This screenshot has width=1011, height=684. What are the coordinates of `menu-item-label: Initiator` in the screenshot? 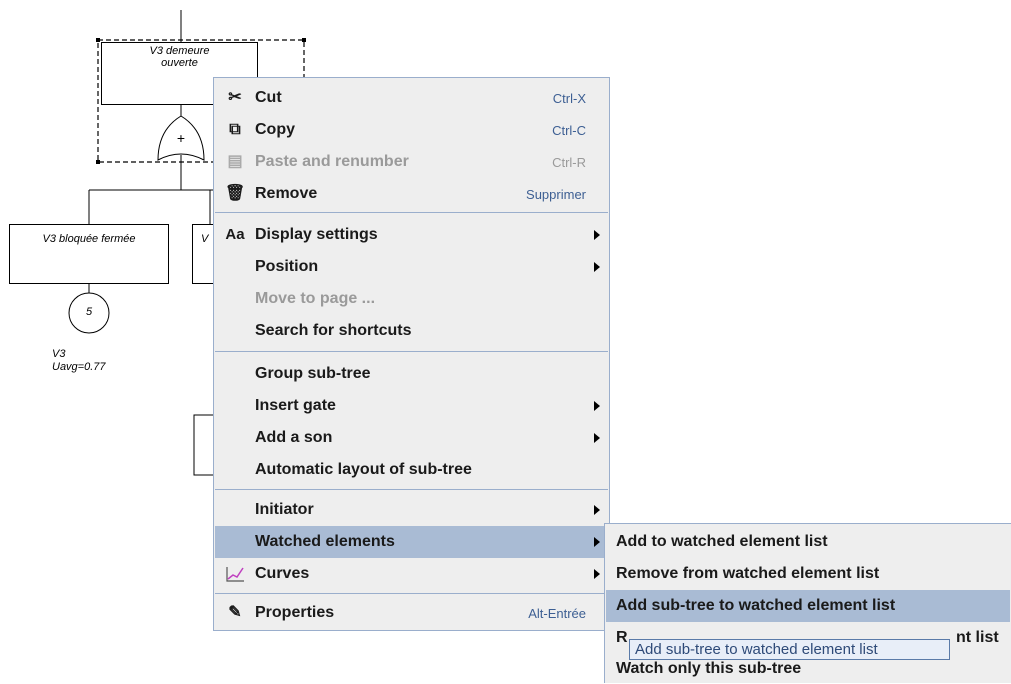 It's located at (284, 509).